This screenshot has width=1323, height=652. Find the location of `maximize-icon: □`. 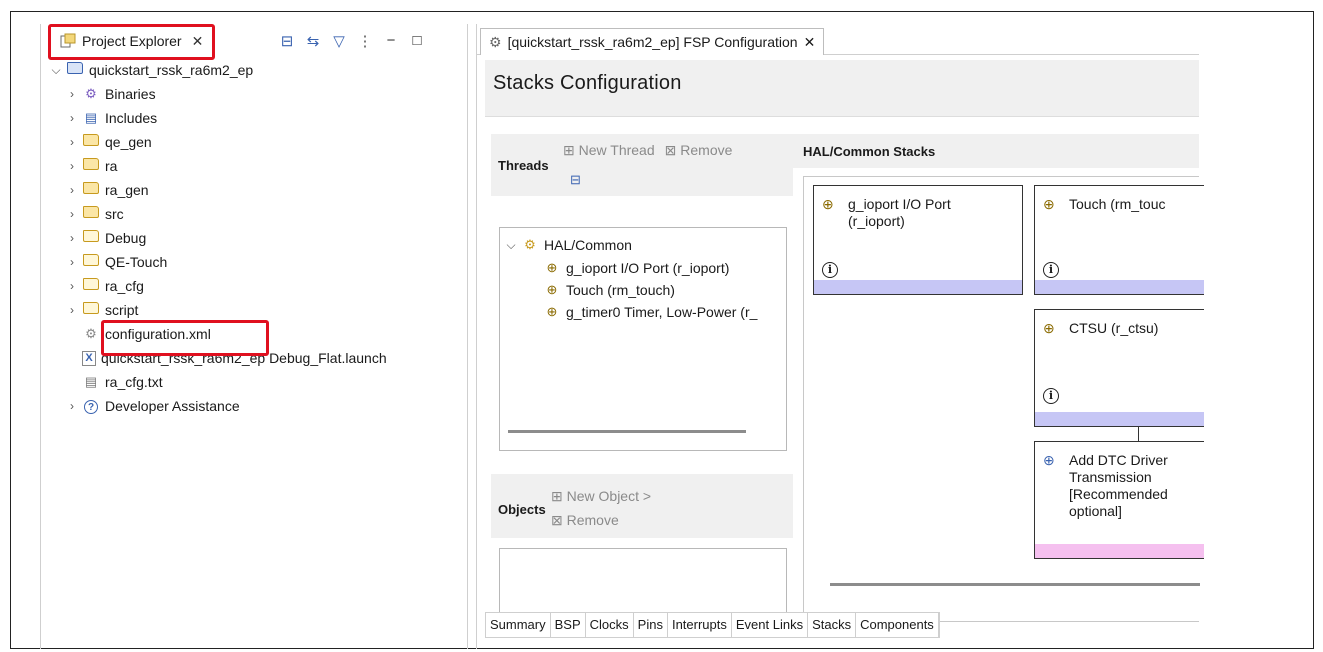

maximize-icon: □ is located at coordinates (417, 41).